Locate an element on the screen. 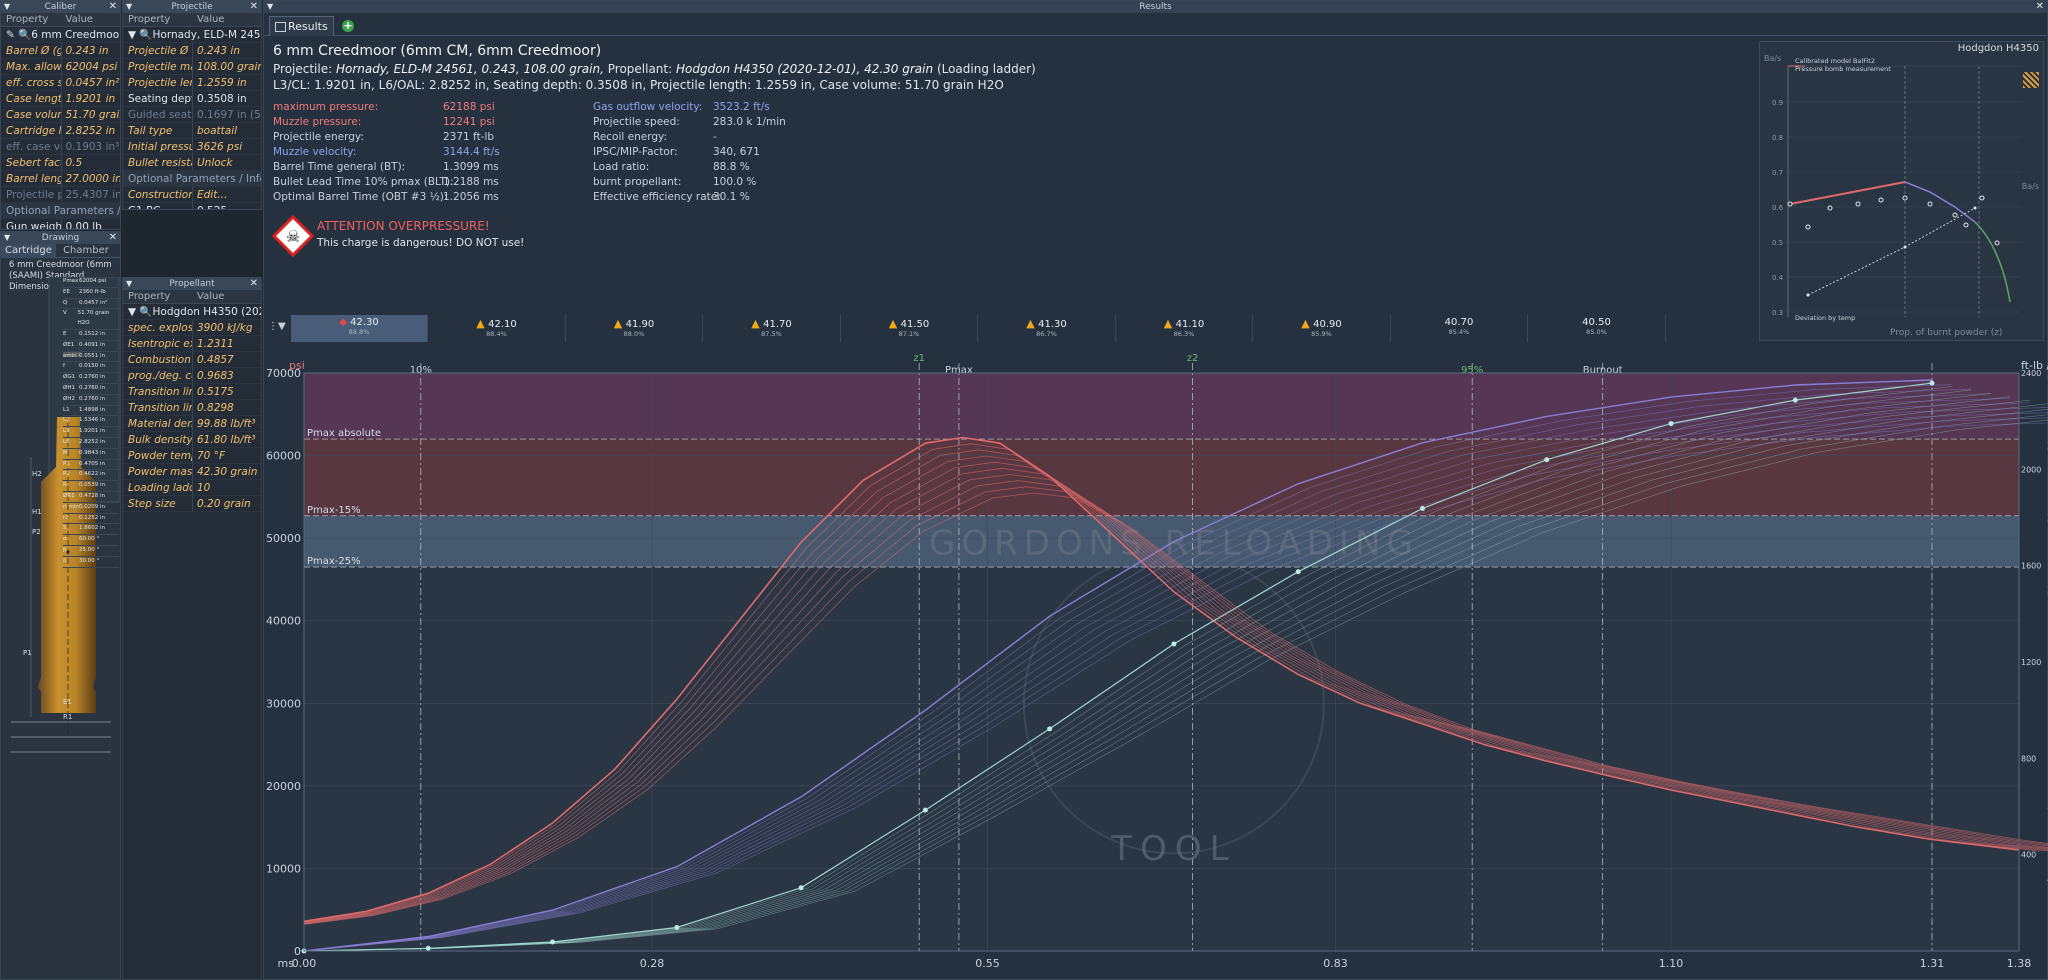 This screenshot has width=2048, height=980. property-value: 61.80 lb/ft³ is located at coordinates (226, 439).